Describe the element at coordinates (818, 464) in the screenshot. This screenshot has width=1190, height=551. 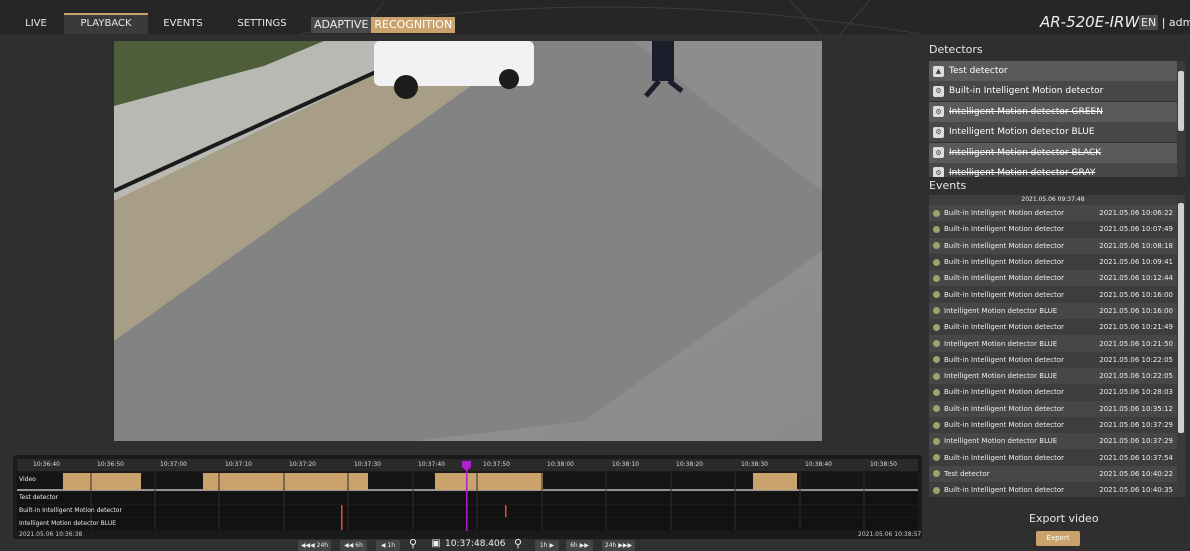
I see `tick-label: 10:38:40` at that location.